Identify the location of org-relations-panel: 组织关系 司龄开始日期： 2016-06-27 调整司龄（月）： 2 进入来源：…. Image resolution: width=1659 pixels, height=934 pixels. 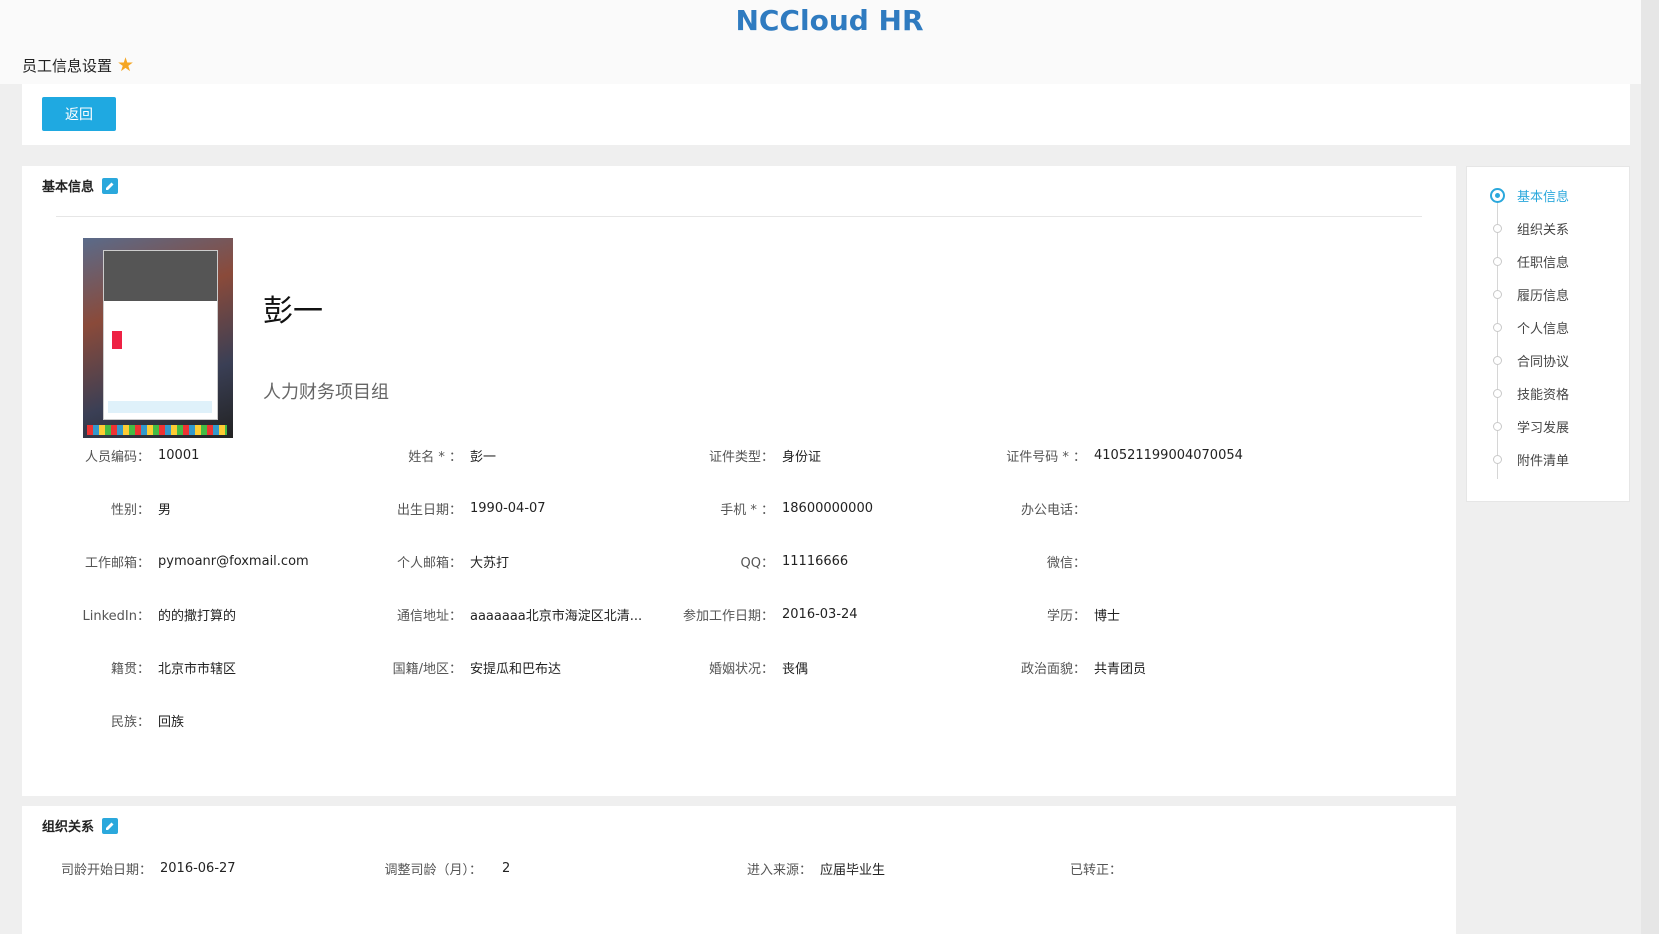
(739, 870).